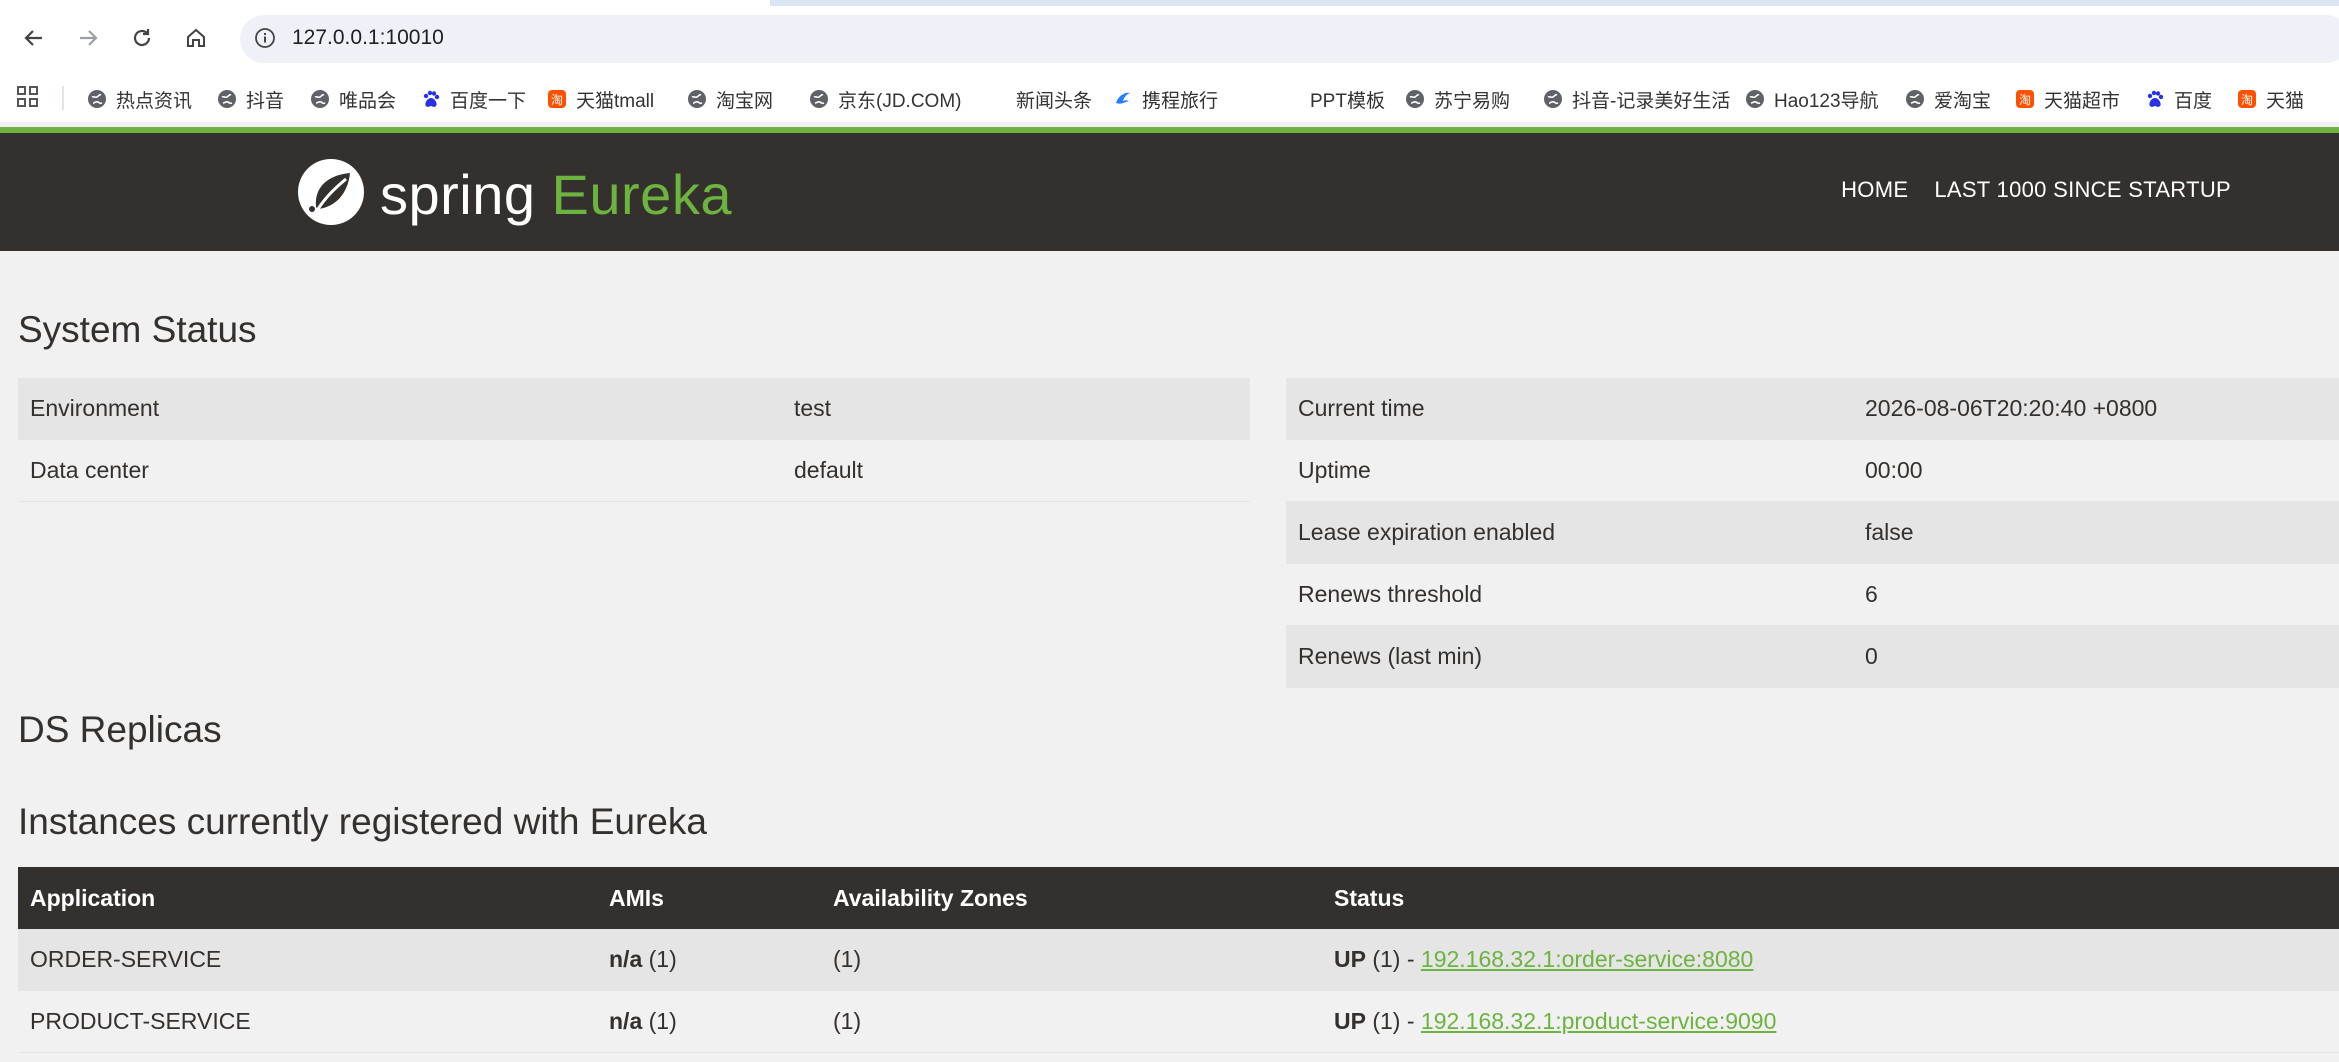 This screenshot has height=1062, width=2339. Describe the element at coordinates (1569, 532) in the screenshot. I see `status-key: Lease expiration enabled` at that location.